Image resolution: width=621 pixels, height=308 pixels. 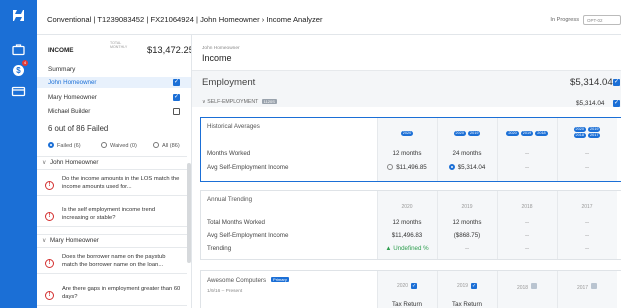 What do you see at coordinates (112, 163) in the screenshot?
I see `borrower-group-header: ∨ John Homeowner` at bounding box center [112, 163].